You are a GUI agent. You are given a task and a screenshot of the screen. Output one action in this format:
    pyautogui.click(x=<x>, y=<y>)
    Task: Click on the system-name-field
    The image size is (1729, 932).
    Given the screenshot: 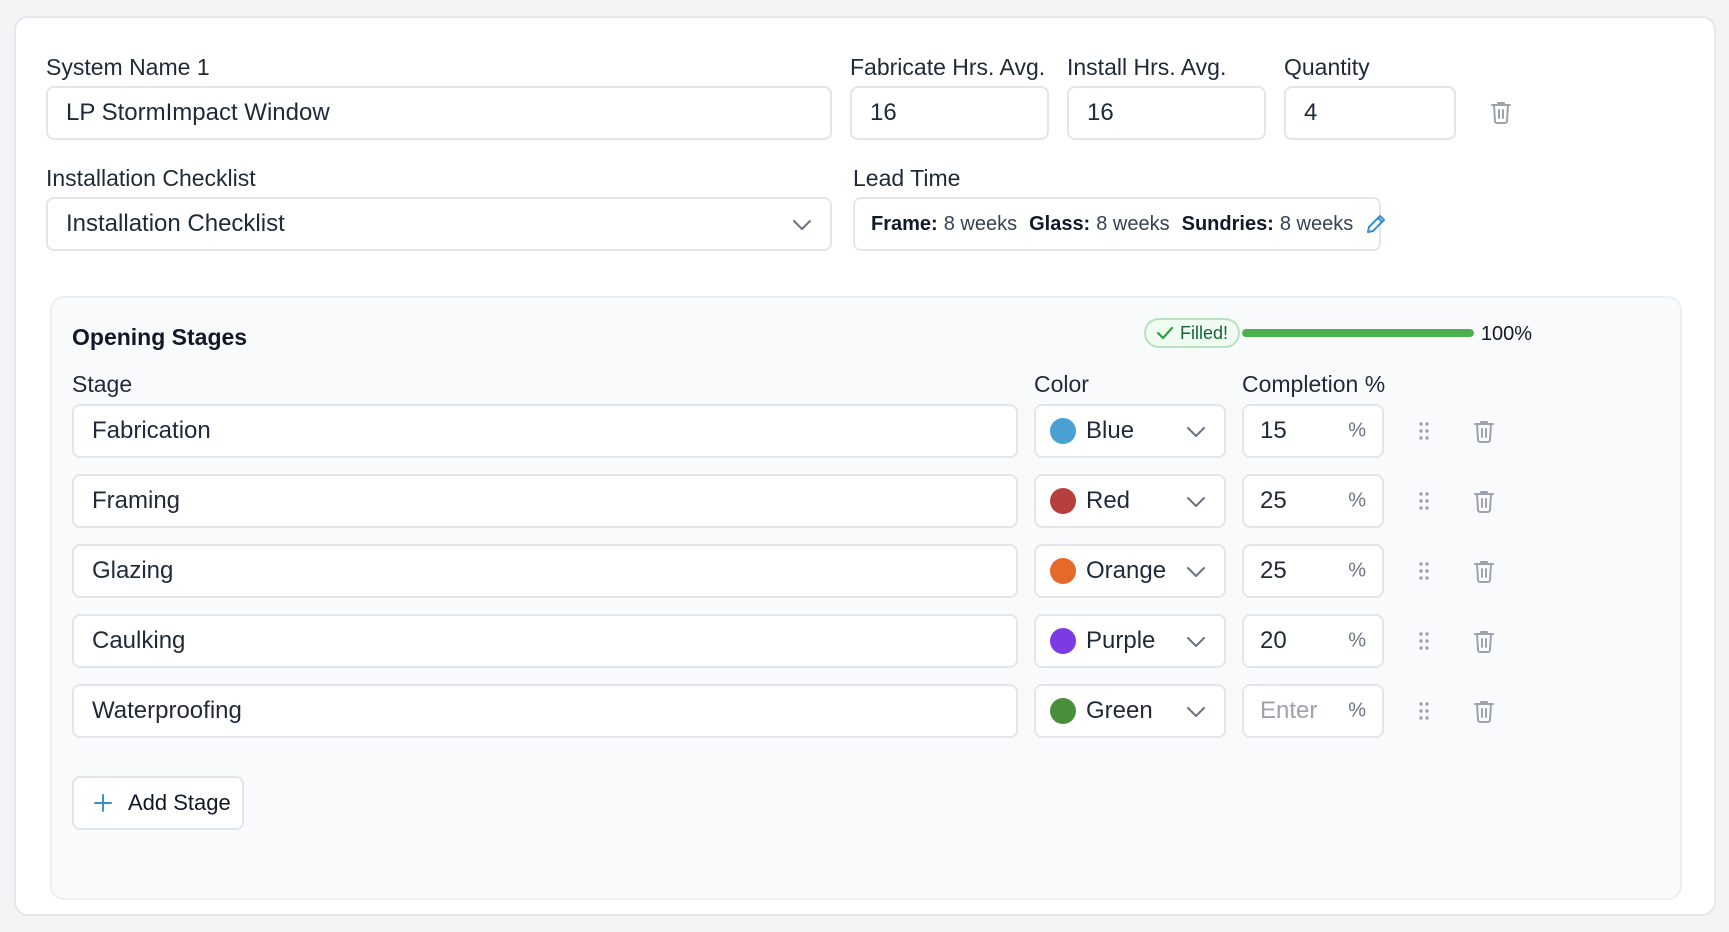 What is the action you would take?
    pyautogui.click(x=439, y=113)
    